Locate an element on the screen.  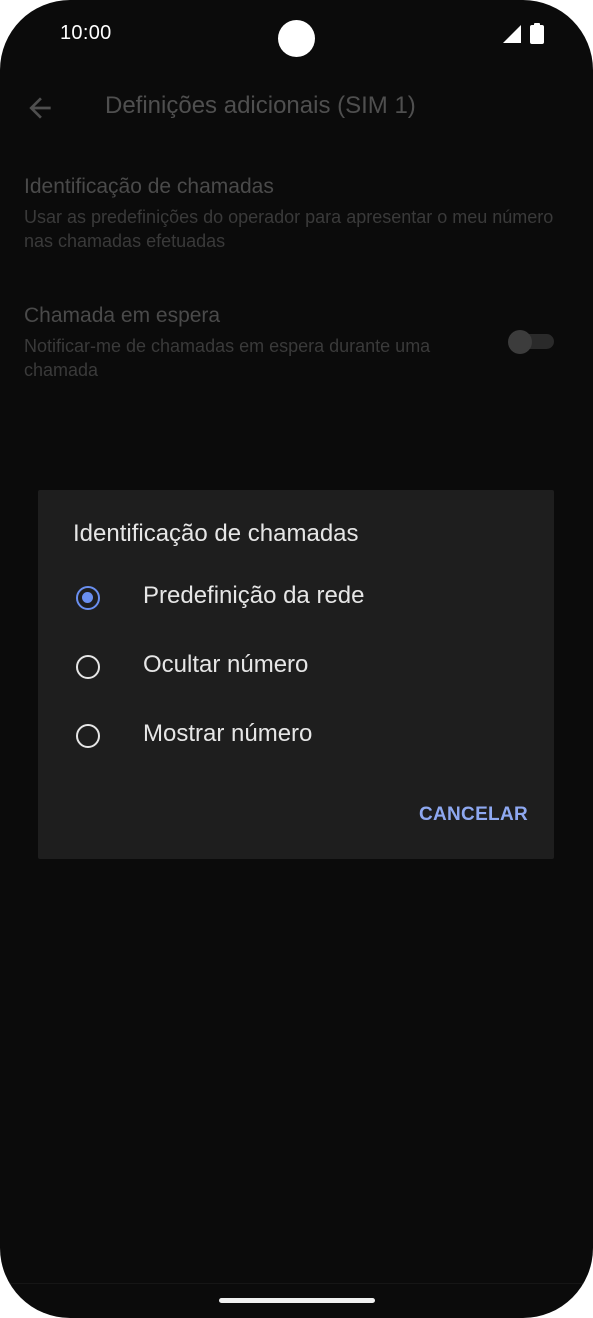
signal-icon is located at coordinates (512, 34).